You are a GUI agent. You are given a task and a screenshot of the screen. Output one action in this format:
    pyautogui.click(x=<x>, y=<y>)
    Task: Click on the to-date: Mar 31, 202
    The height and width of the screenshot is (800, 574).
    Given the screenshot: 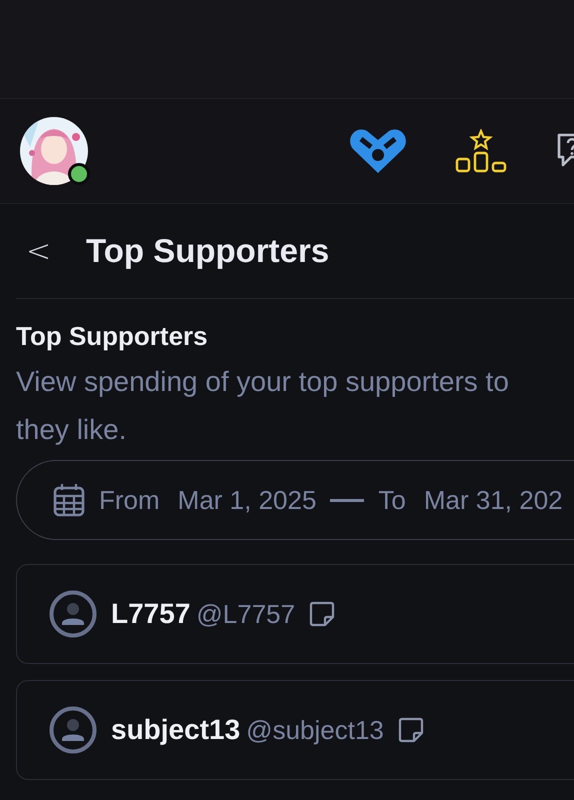 What is the action you would take?
    pyautogui.click(x=493, y=500)
    